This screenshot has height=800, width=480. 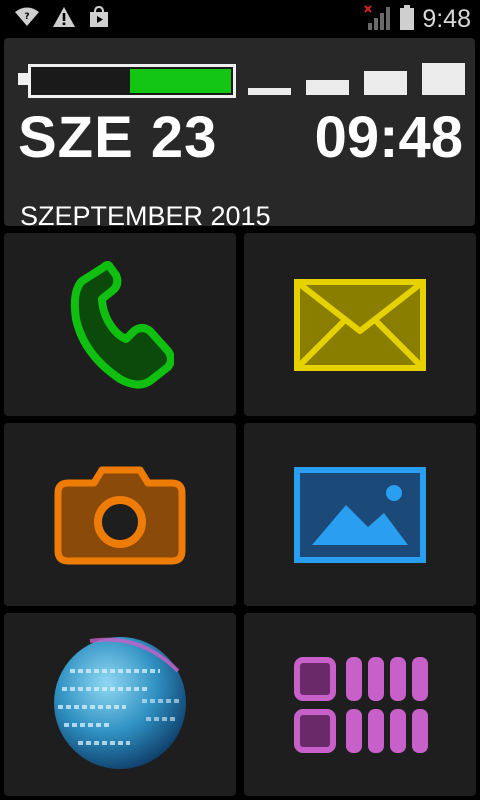 I want to click on wifi-question-icon: ?, so click(x=27, y=19).